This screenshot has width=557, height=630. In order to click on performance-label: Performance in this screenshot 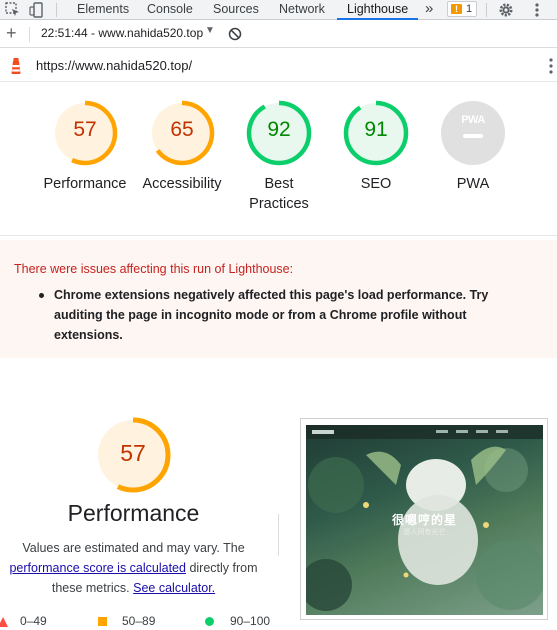, I will do `click(85, 184)`.